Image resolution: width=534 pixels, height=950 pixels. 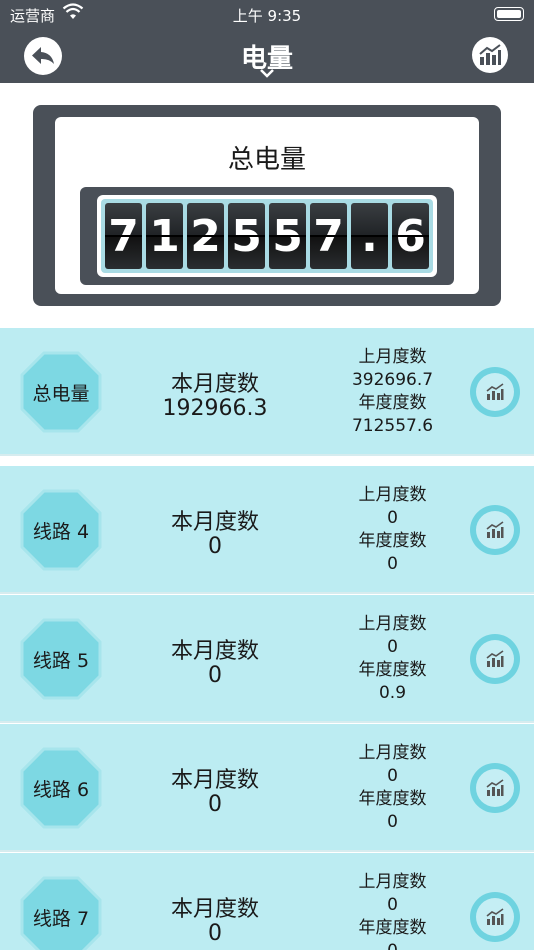 I want to click on line-name: 线路 7, so click(x=61, y=918).